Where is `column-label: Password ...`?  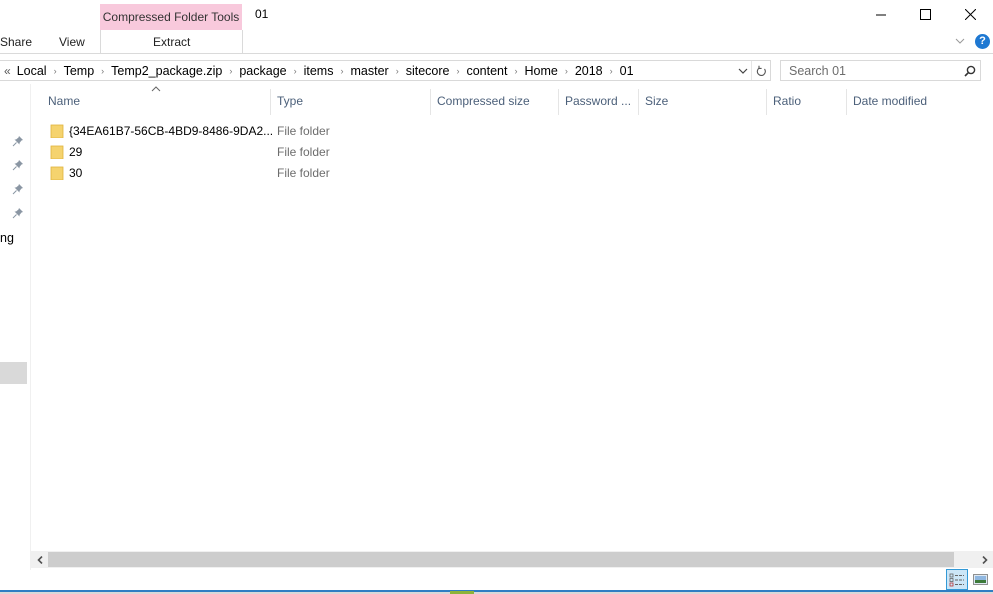 column-label: Password ... is located at coordinates (598, 101).